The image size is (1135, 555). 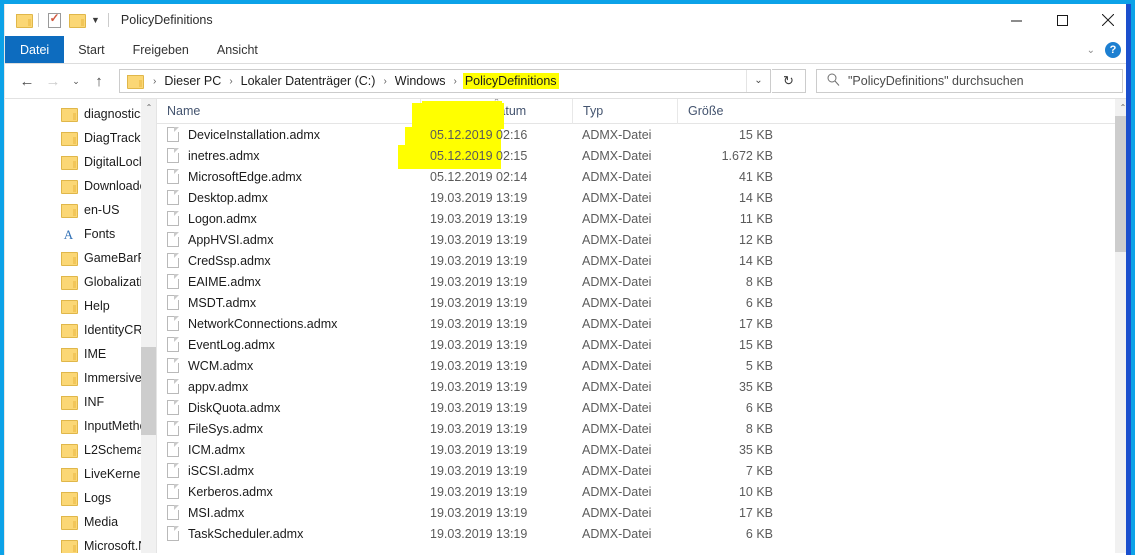 What do you see at coordinates (288, 449) in the screenshot?
I see `cell-name: ICM.admx` at bounding box center [288, 449].